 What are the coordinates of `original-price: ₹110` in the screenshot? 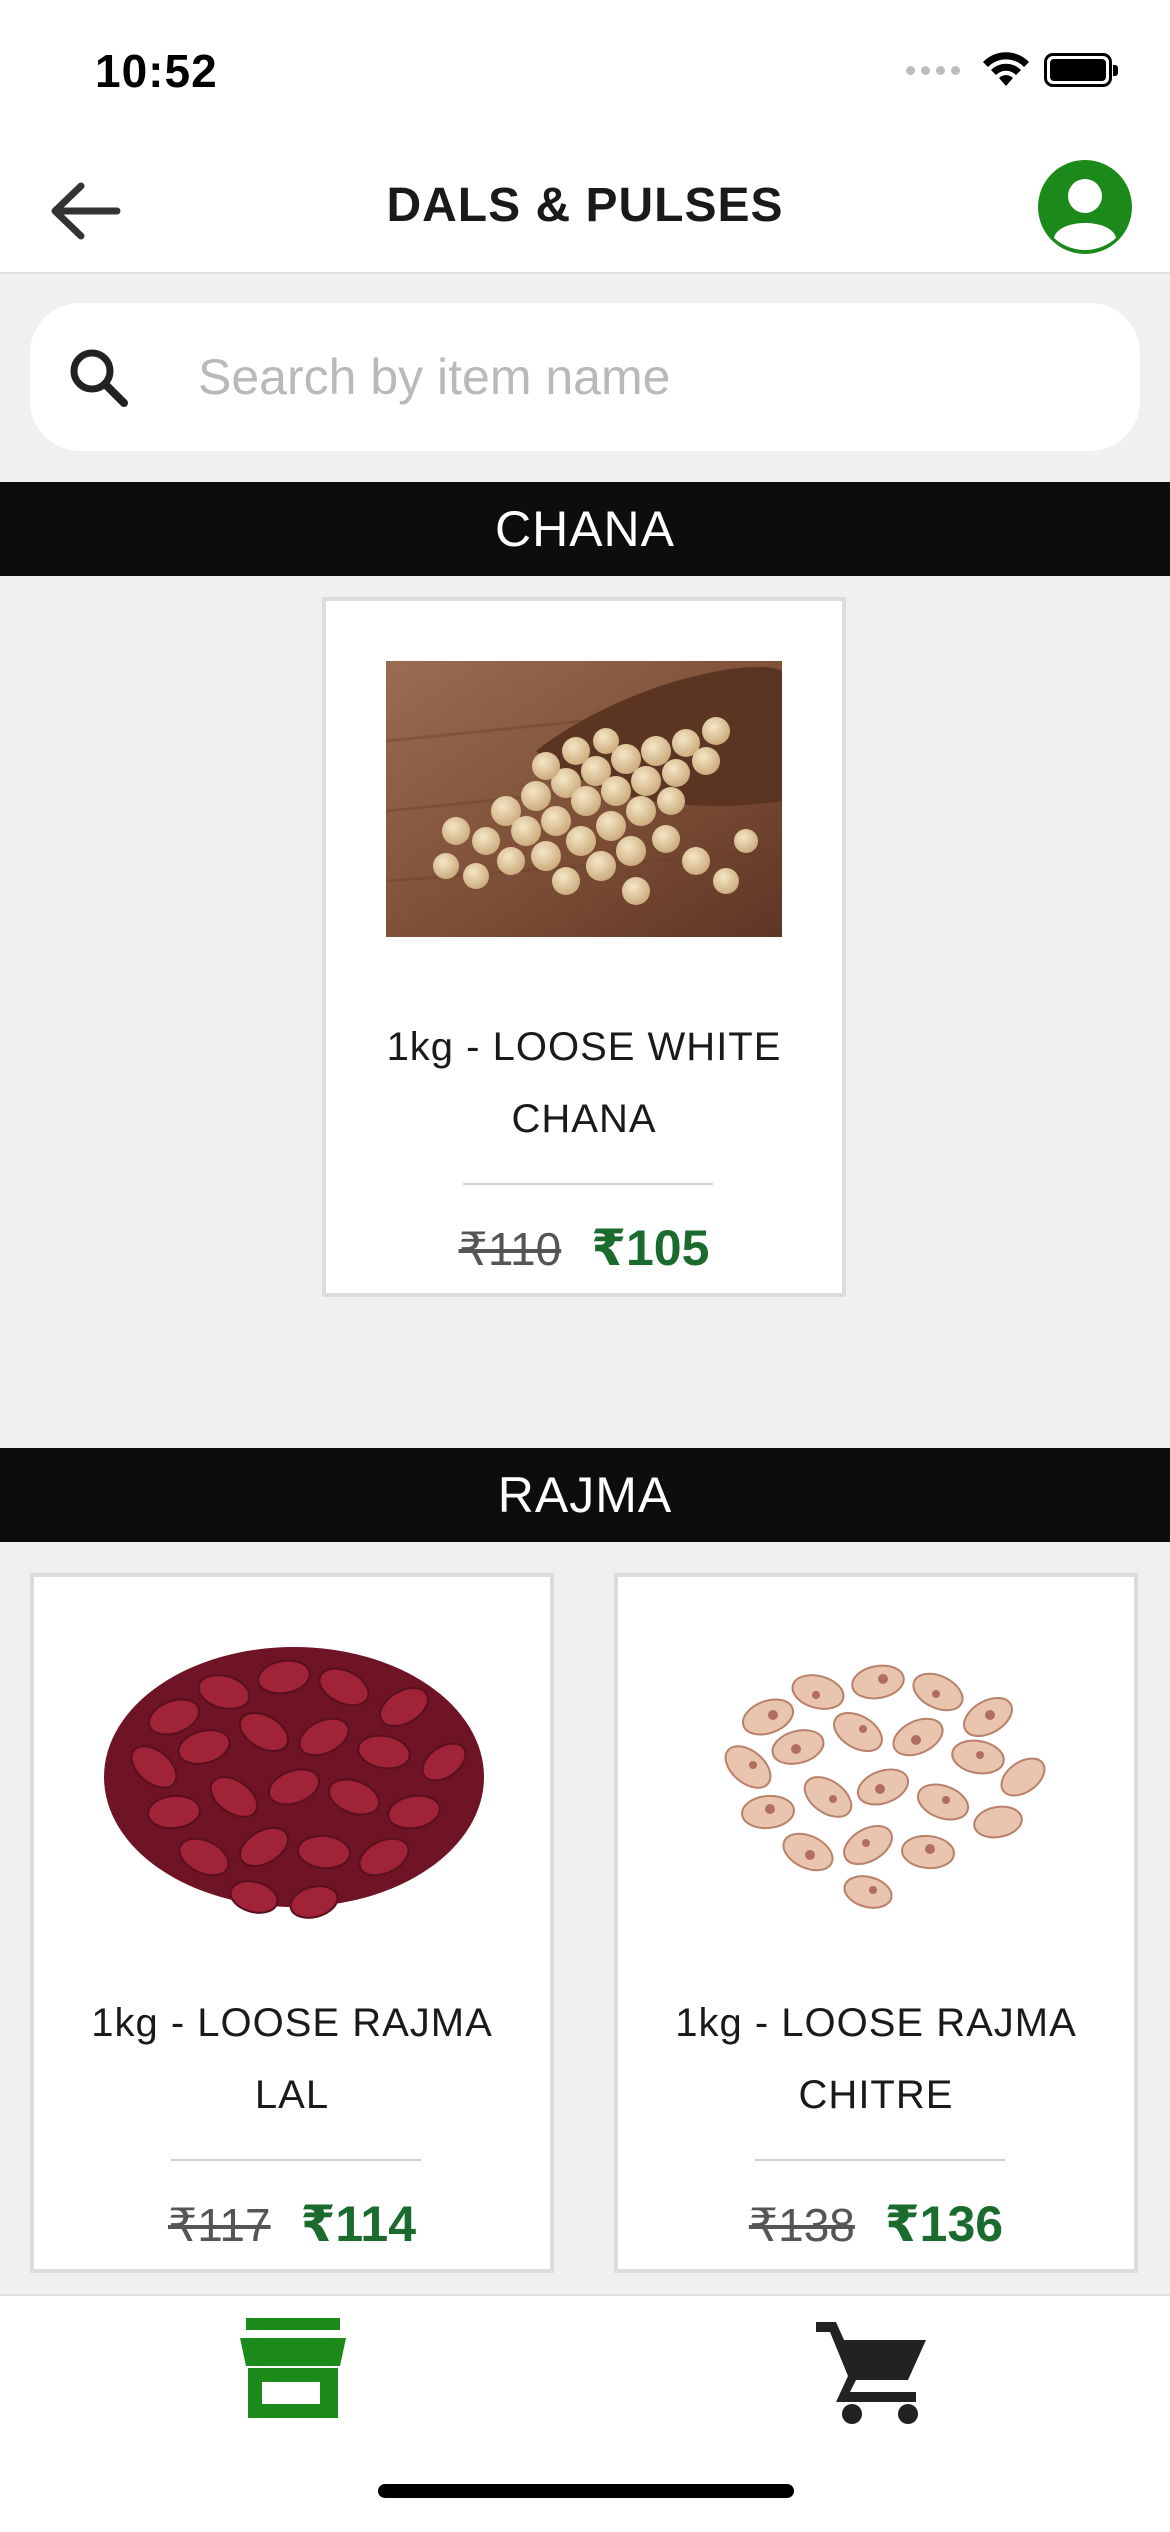 It's located at (510, 1249).